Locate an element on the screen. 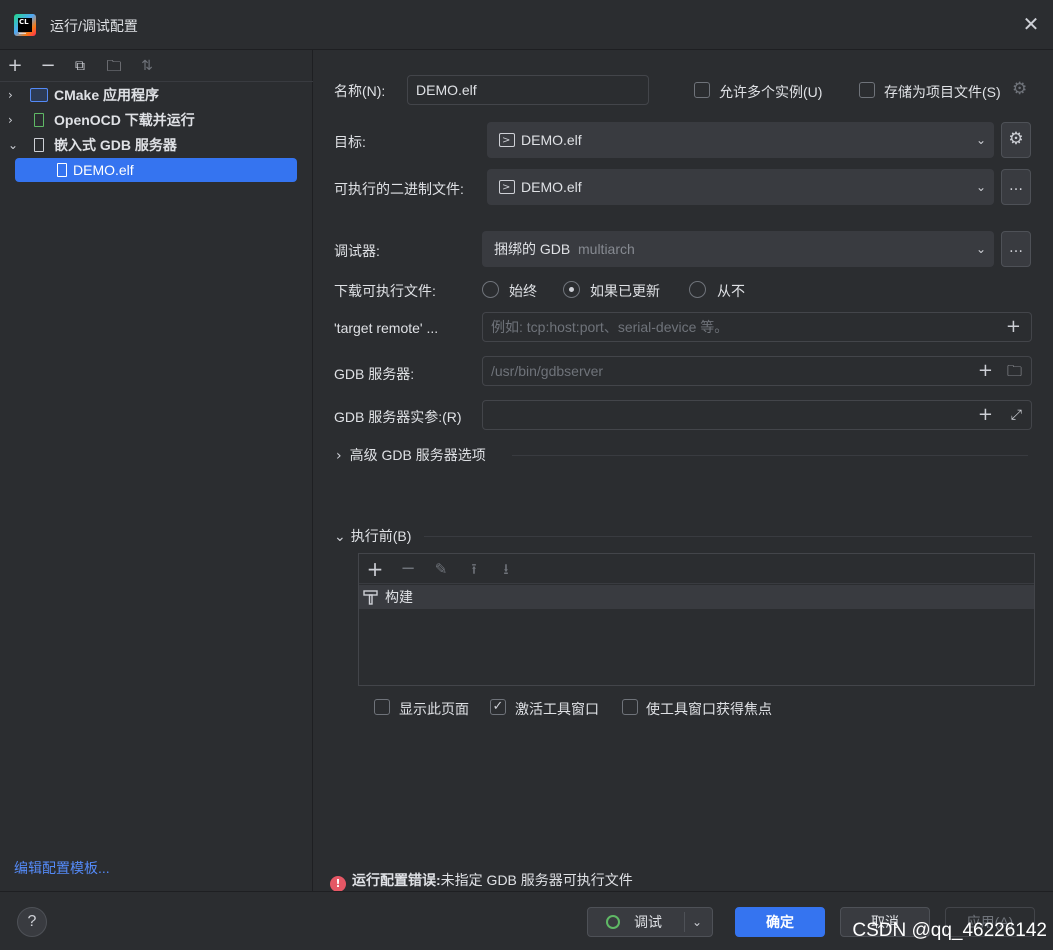 The height and width of the screenshot is (950, 1053). help-button: ? is located at coordinates (32, 922).